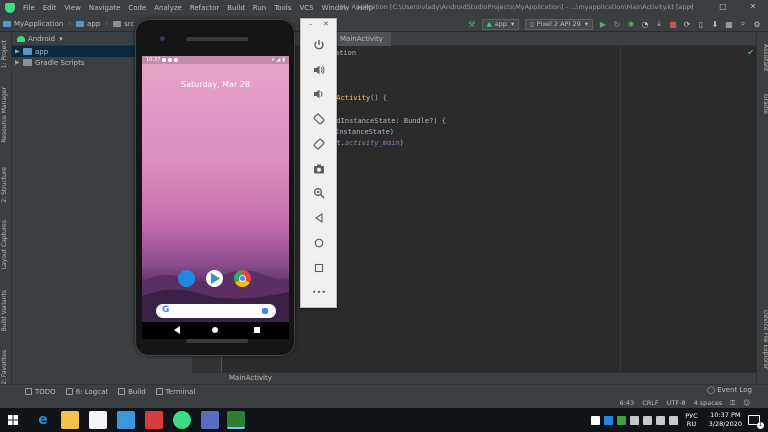 Image resolution: width=768 pixels, height=432 pixels. Describe the element at coordinates (661, 420) in the screenshot. I see `network-icon` at that location.